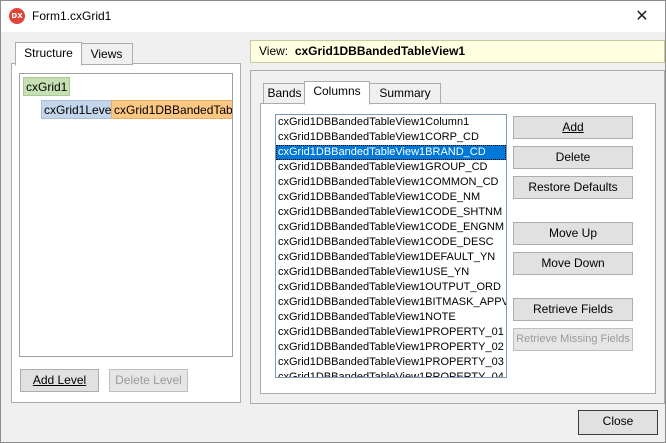 This screenshot has height=443, width=666. I want to click on add-level-label: Add Level, so click(59, 380).